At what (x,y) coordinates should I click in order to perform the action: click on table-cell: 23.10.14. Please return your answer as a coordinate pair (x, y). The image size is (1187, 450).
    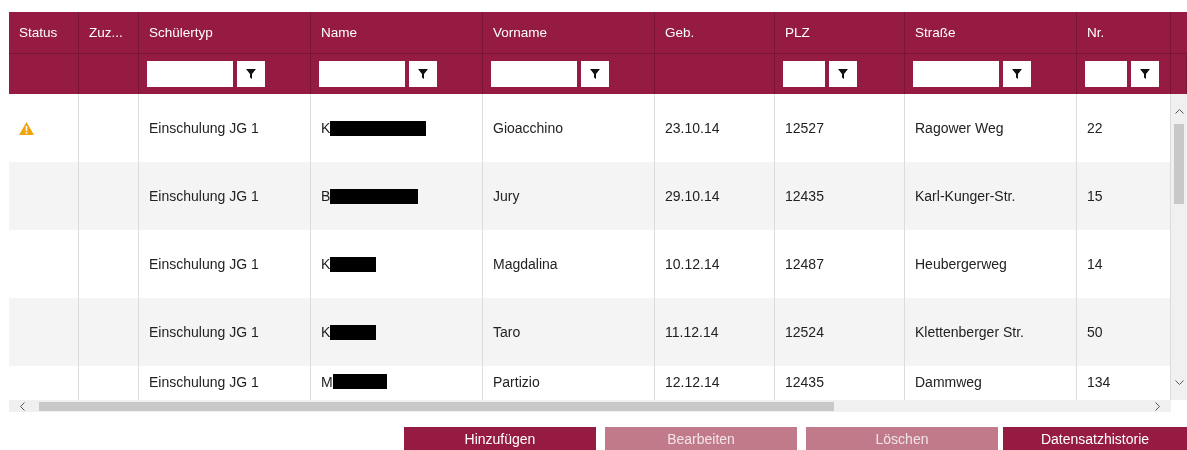
    Looking at the image, I should click on (692, 128).